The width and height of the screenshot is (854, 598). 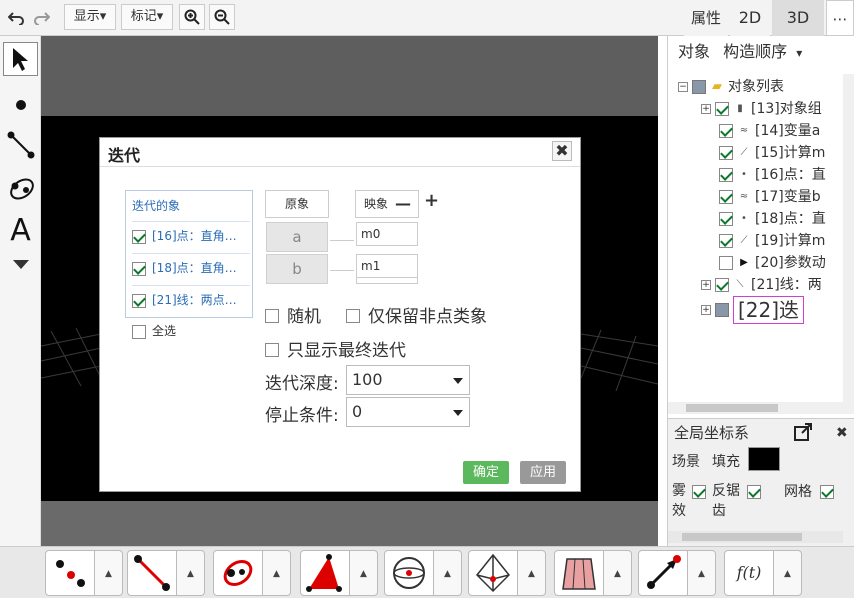 I want to click on view-3d-tab: 3D, so click(x=798, y=18).